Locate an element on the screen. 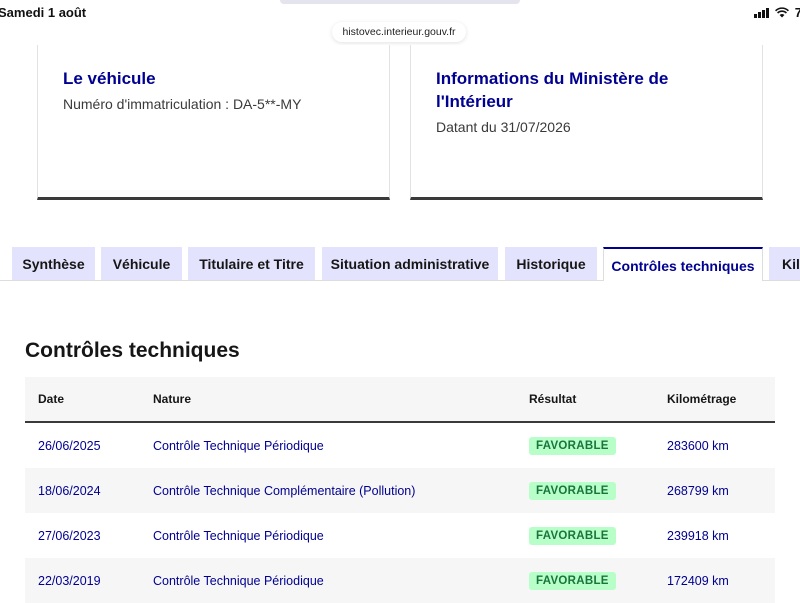 Image resolution: width=800 pixels, height=603 pixels. url-bar: histovec.interieur.gouv.fr is located at coordinates (399, 32).